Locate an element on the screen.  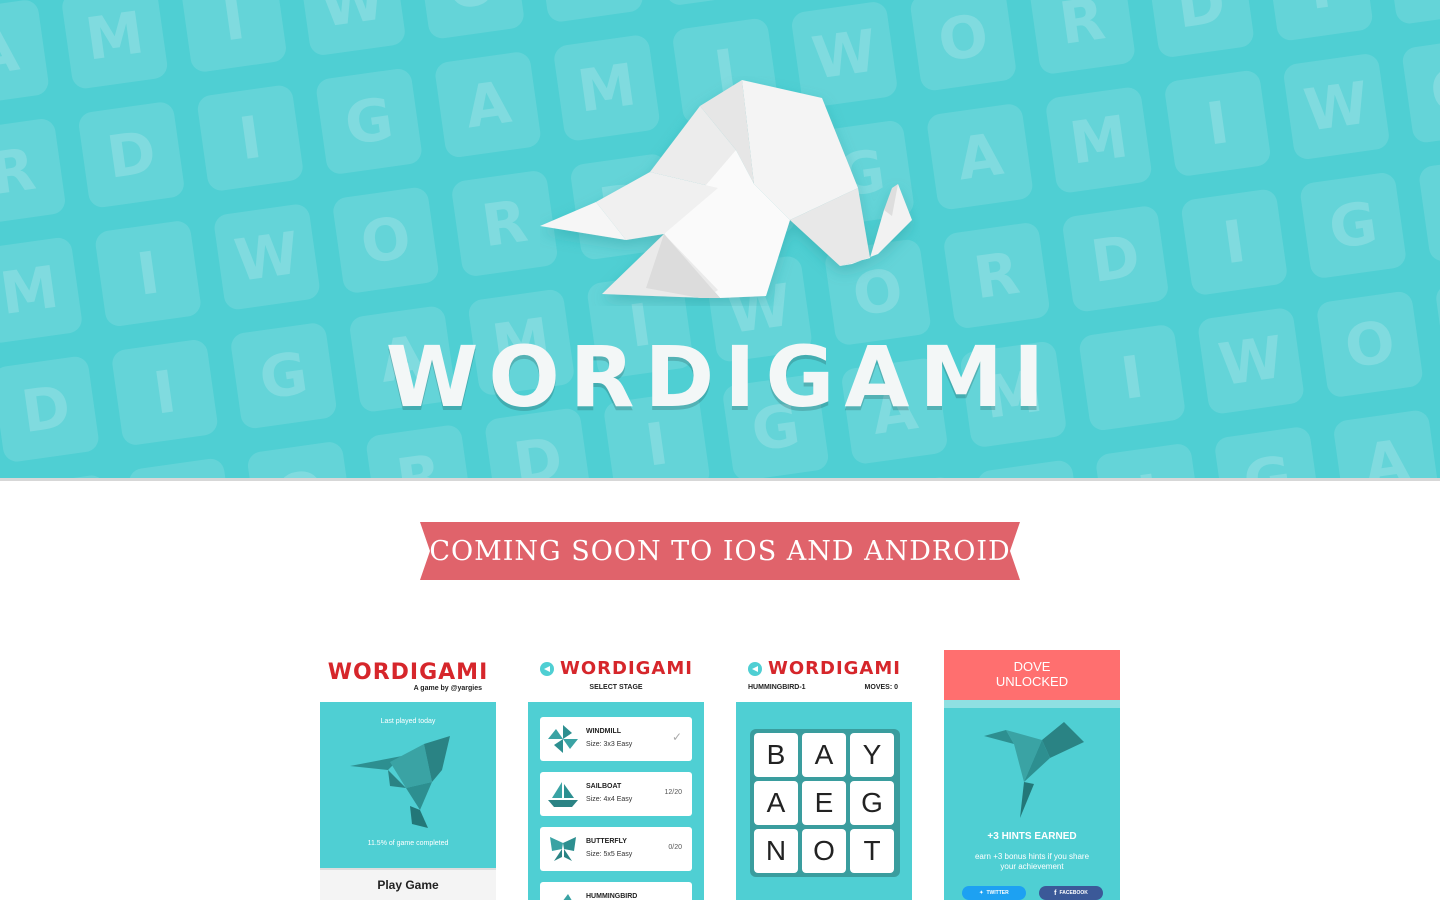
moves-counter: MOVES: 0 is located at coordinates (881, 687).